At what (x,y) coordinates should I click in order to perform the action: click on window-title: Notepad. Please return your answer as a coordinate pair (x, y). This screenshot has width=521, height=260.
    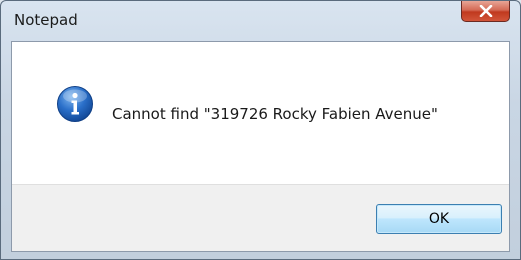
    Looking at the image, I should click on (46, 20).